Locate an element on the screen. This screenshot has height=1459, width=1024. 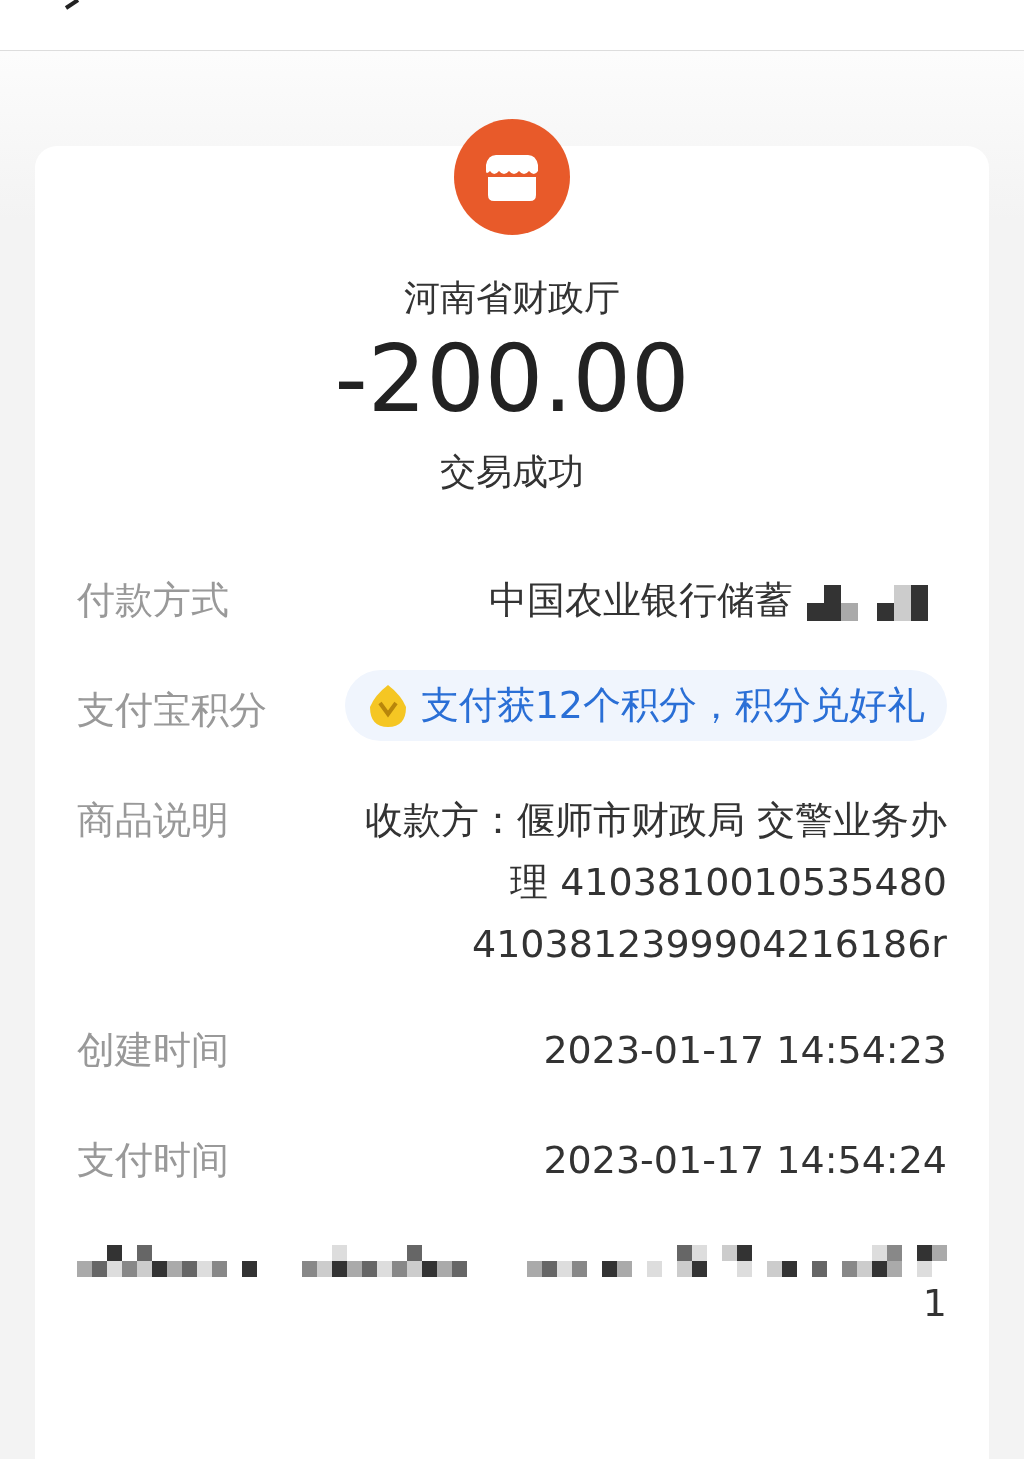
product-description: 收款方：偃师市财政局 交警业务办 理 4103810010535480 4103812399904216186r is located at coordinates (655, 883).